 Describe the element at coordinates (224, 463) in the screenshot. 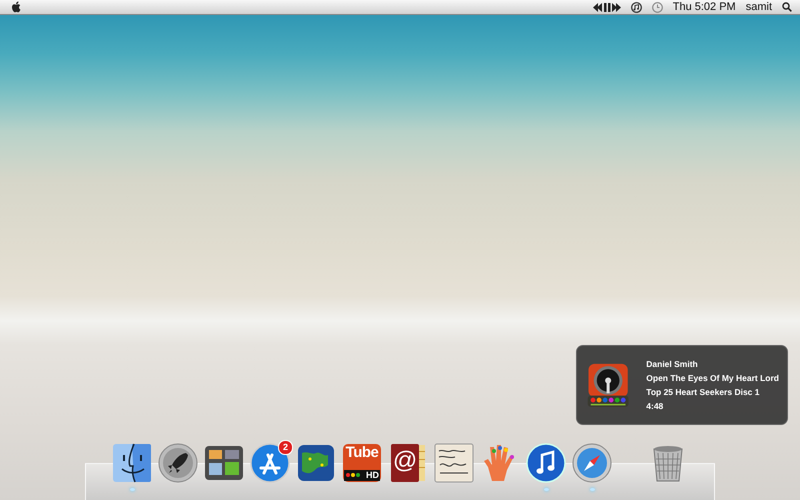

I see `window-tiles-icon` at that location.